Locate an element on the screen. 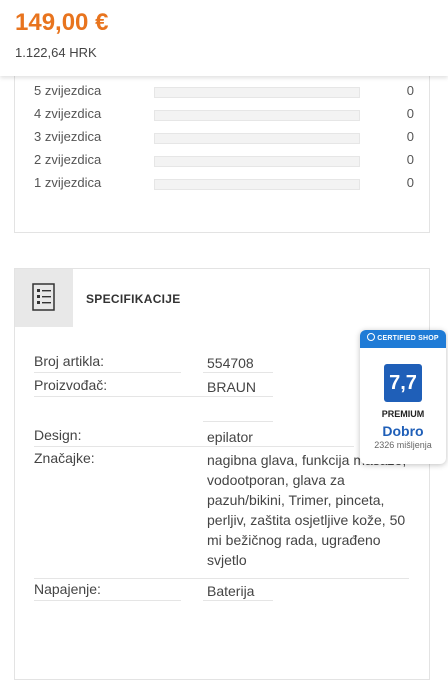  price-secondary: 1.122,64 HRK is located at coordinates (56, 52).